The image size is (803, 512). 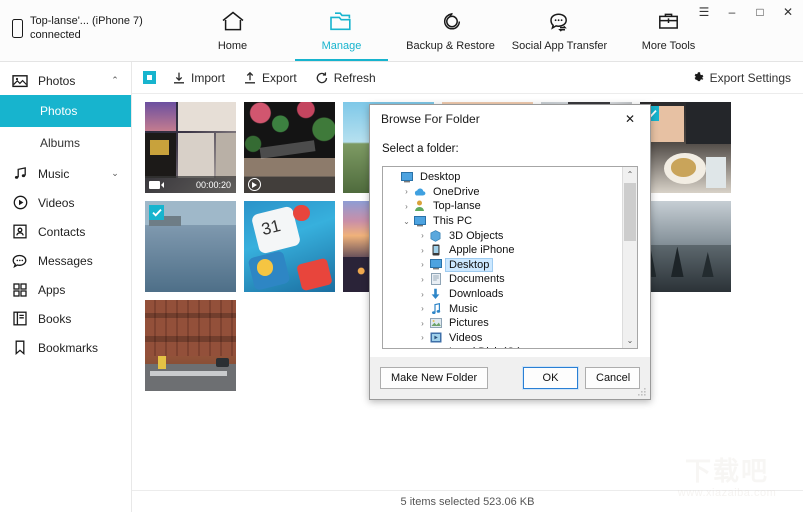 I want to click on tree-label: Apple iPhone, so click(x=482, y=250).